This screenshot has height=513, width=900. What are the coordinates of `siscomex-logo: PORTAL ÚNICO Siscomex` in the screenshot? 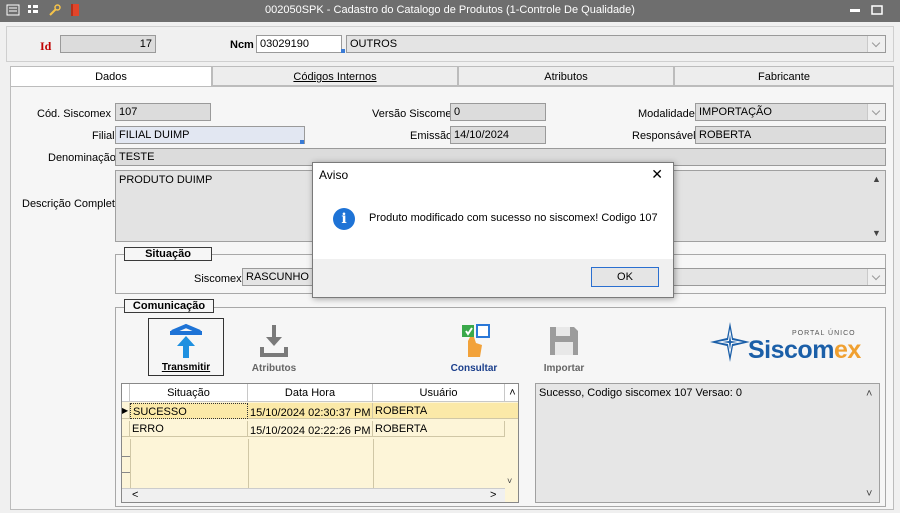 It's located at (788, 343).